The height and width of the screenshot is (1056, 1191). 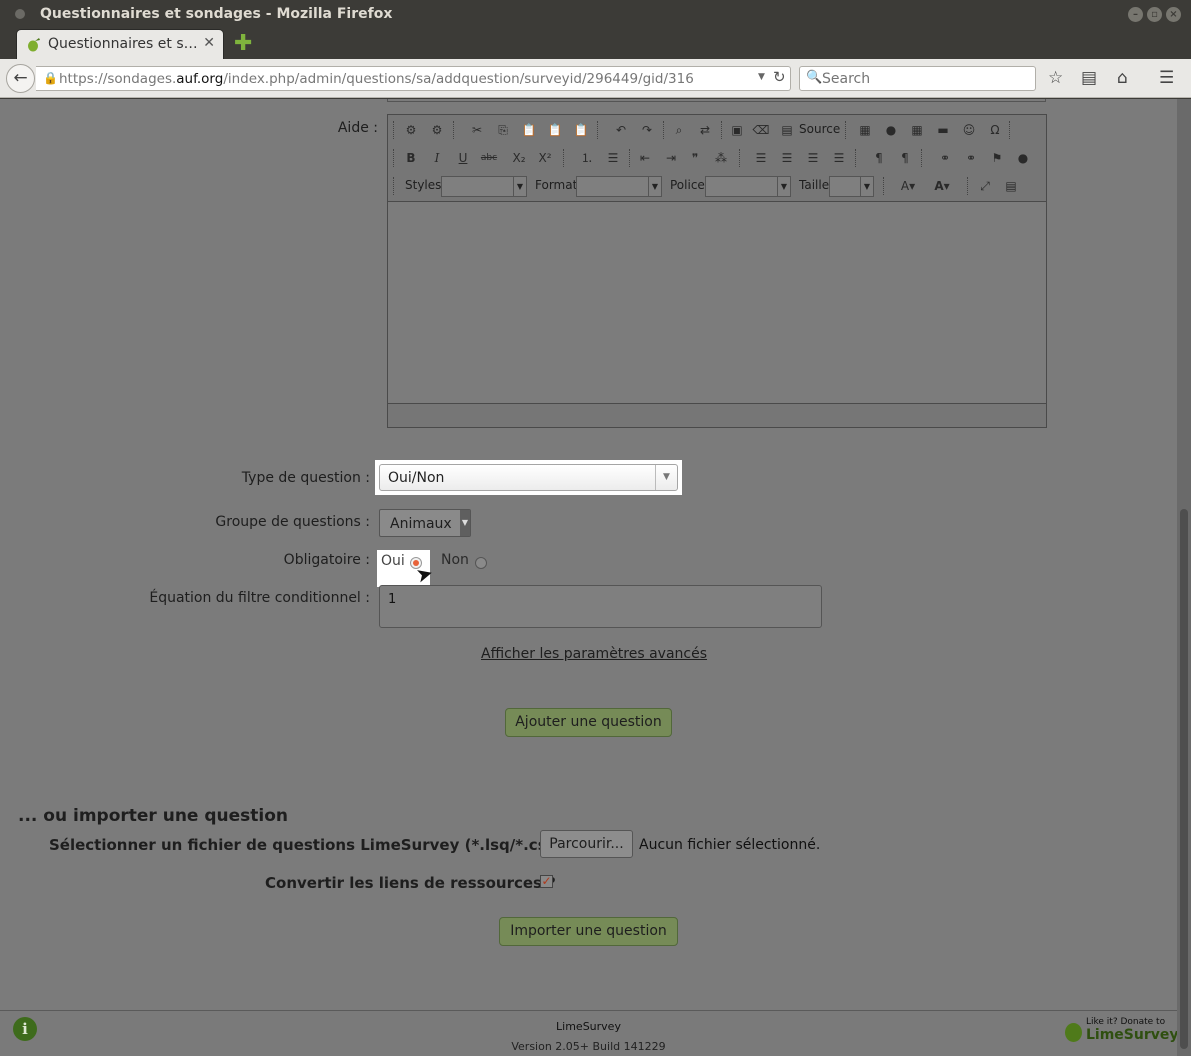 What do you see at coordinates (761, 158) in the screenshot?
I see `align-left-icon: ☰` at bounding box center [761, 158].